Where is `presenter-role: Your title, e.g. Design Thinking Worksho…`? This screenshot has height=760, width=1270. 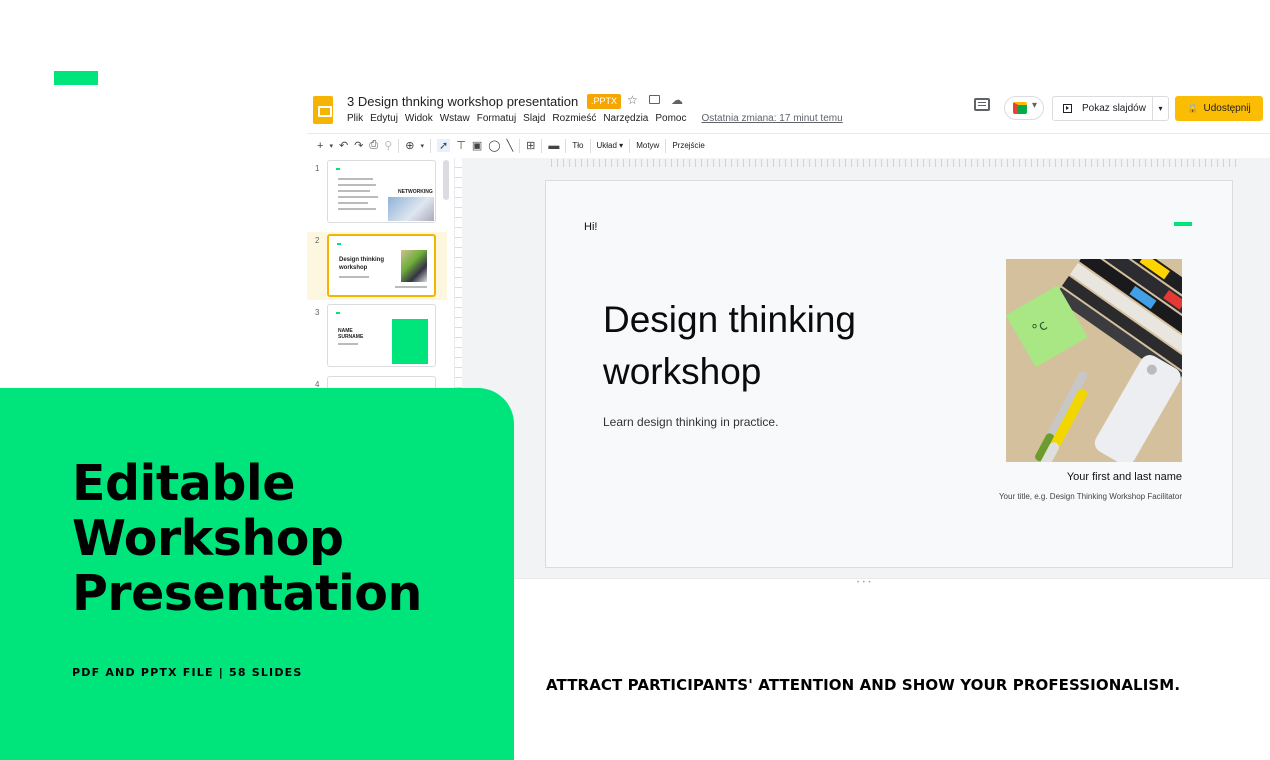
presenter-role: Your title, e.g. Design Thinking Worksho… is located at coordinates (1054, 496).